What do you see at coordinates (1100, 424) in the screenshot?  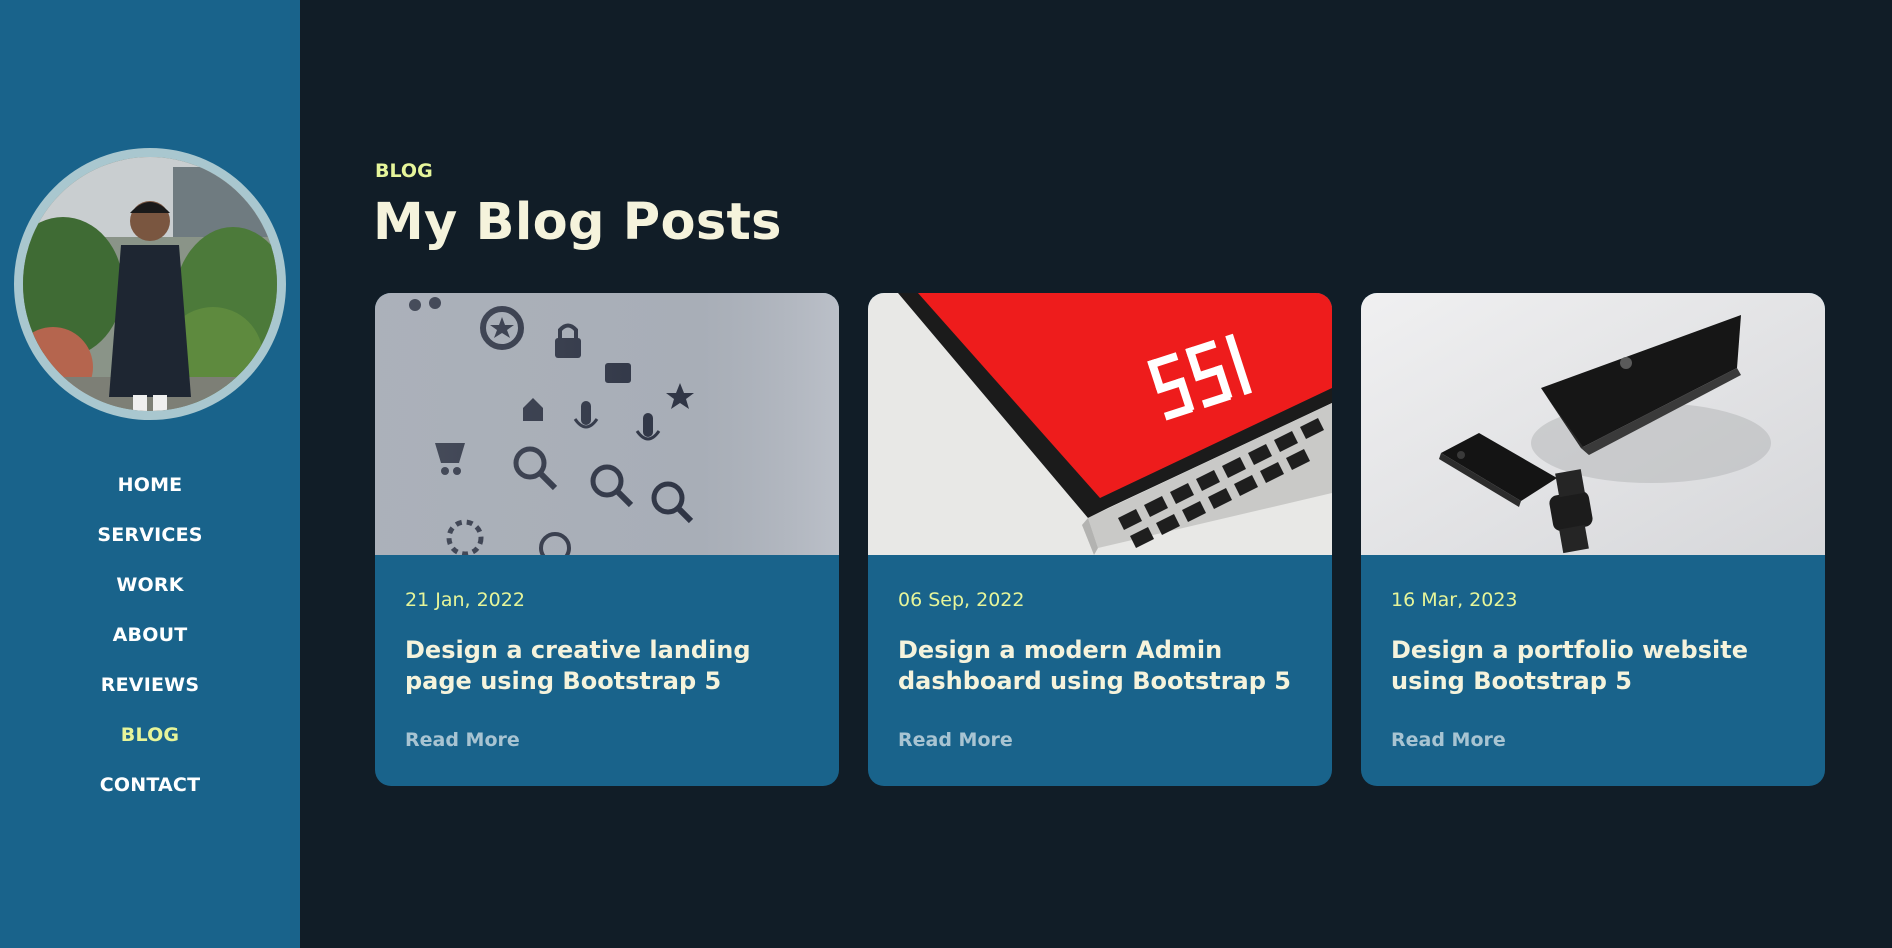 I see `laptop-red-screen-image` at bounding box center [1100, 424].